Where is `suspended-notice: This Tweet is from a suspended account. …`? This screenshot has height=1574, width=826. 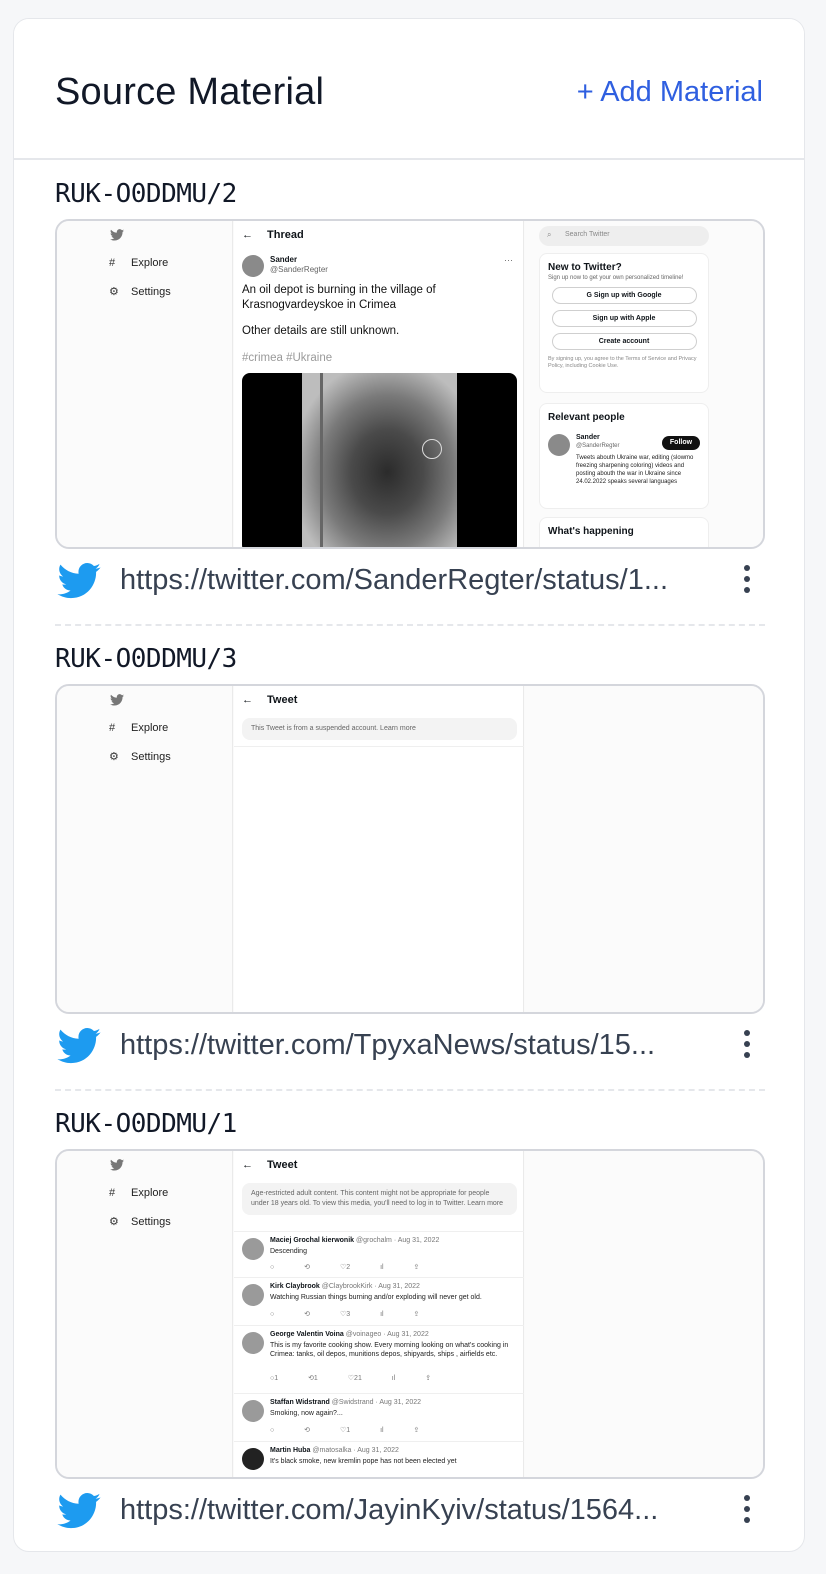 suspended-notice: This Tweet is from a suspended account. … is located at coordinates (379, 729).